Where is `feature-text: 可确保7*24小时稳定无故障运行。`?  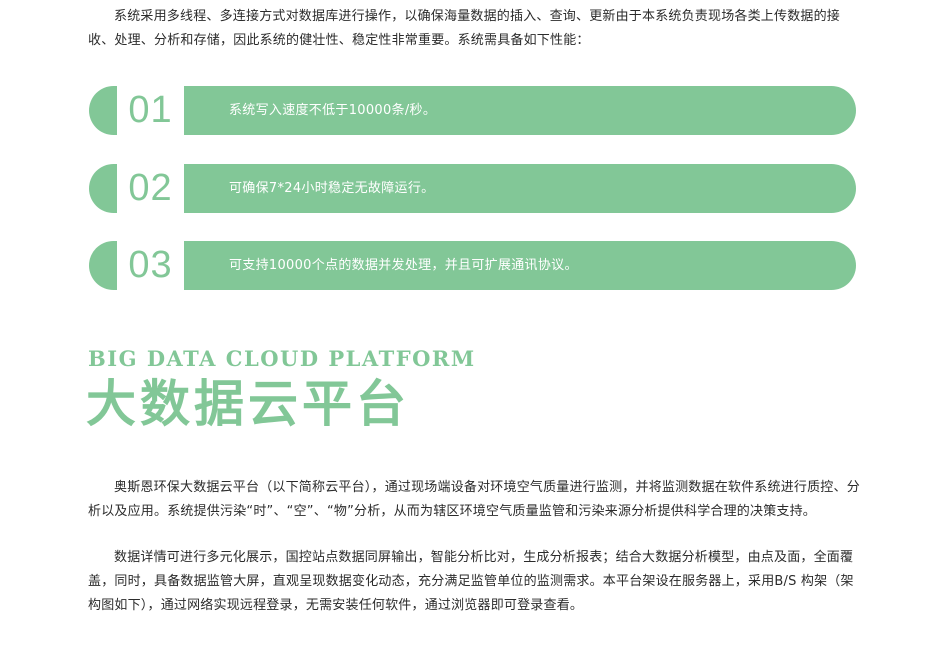
feature-text: 可确保7*24小时稳定无故障运行。 is located at coordinates (332, 188).